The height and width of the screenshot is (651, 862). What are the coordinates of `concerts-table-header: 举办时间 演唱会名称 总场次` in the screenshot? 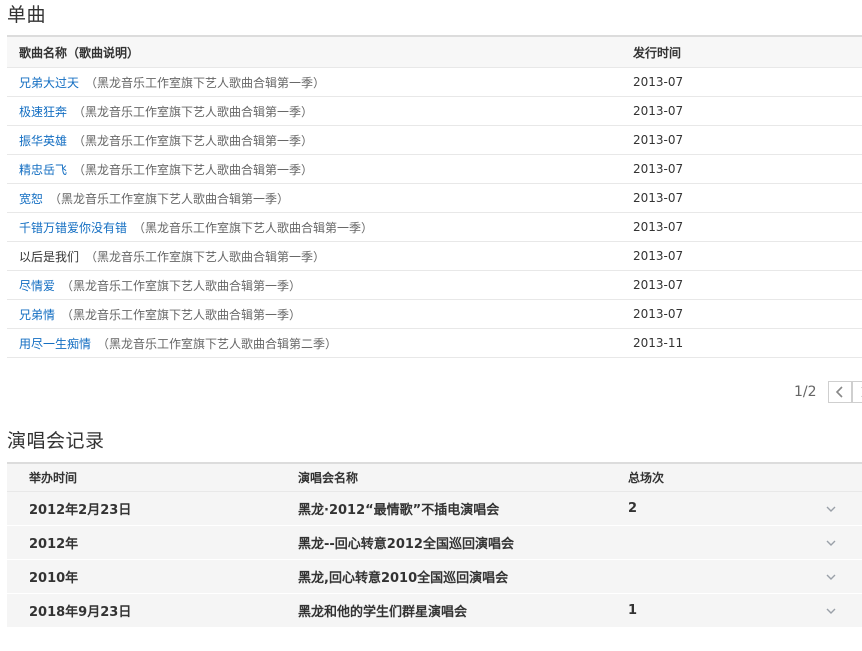 It's located at (434, 478).